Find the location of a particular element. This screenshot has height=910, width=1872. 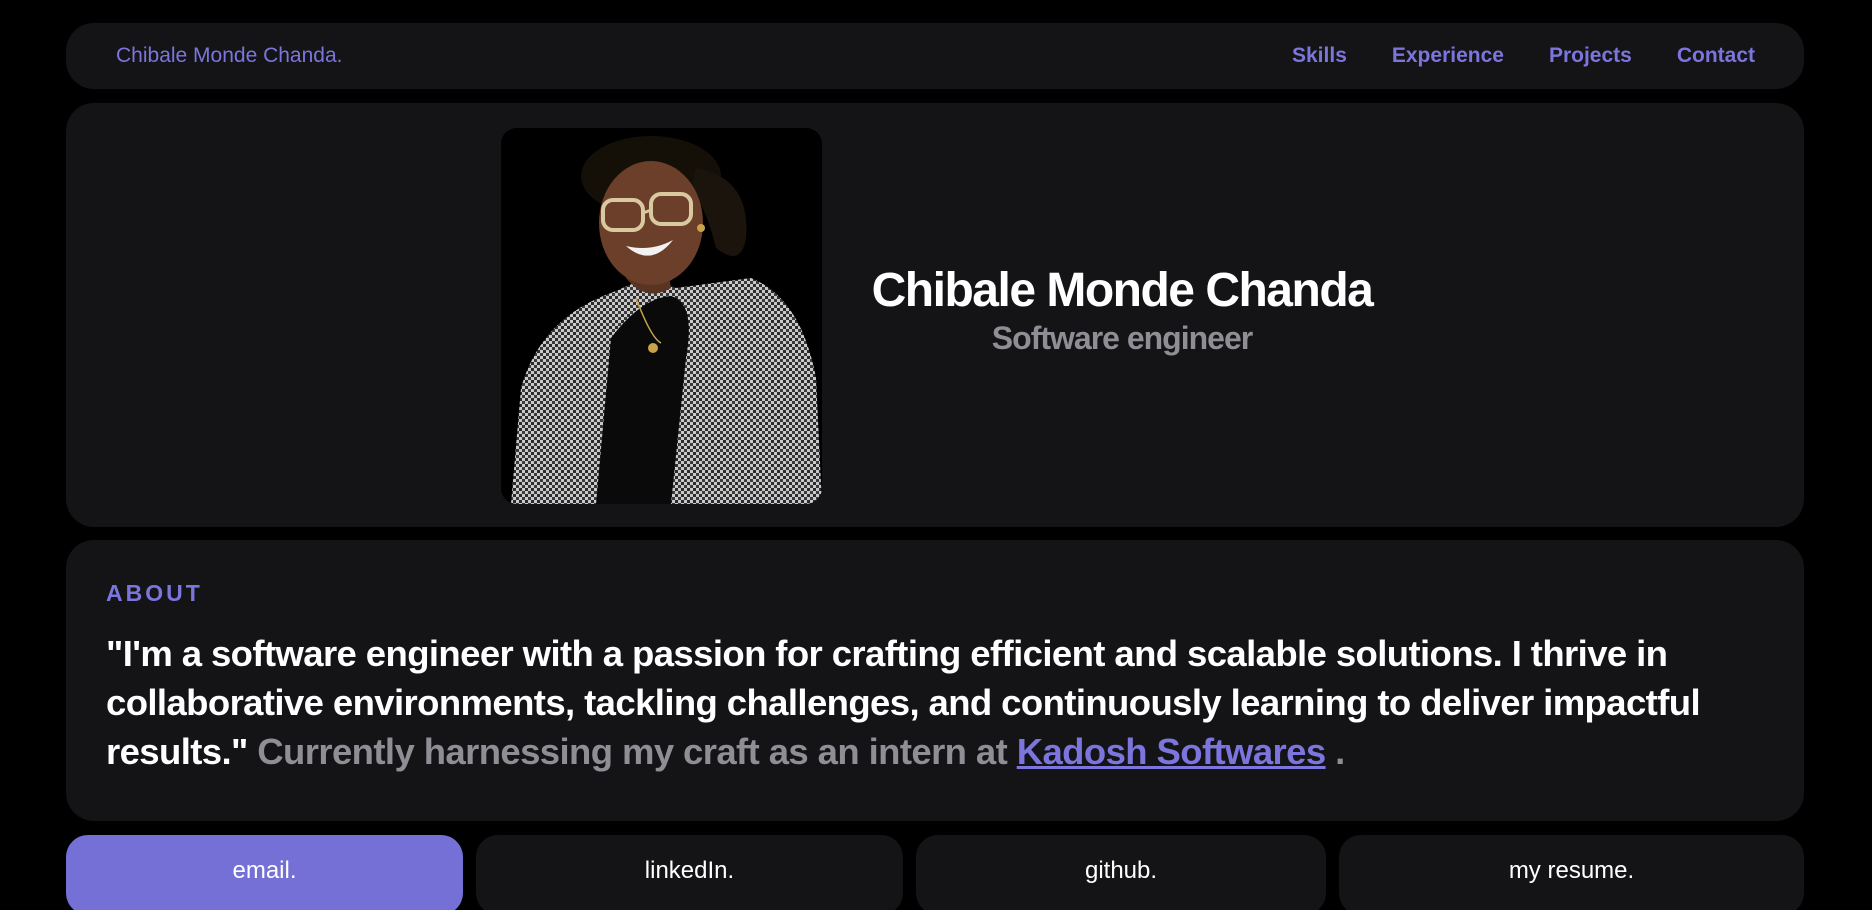

about-current-suffix: . is located at coordinates (1340, 751).